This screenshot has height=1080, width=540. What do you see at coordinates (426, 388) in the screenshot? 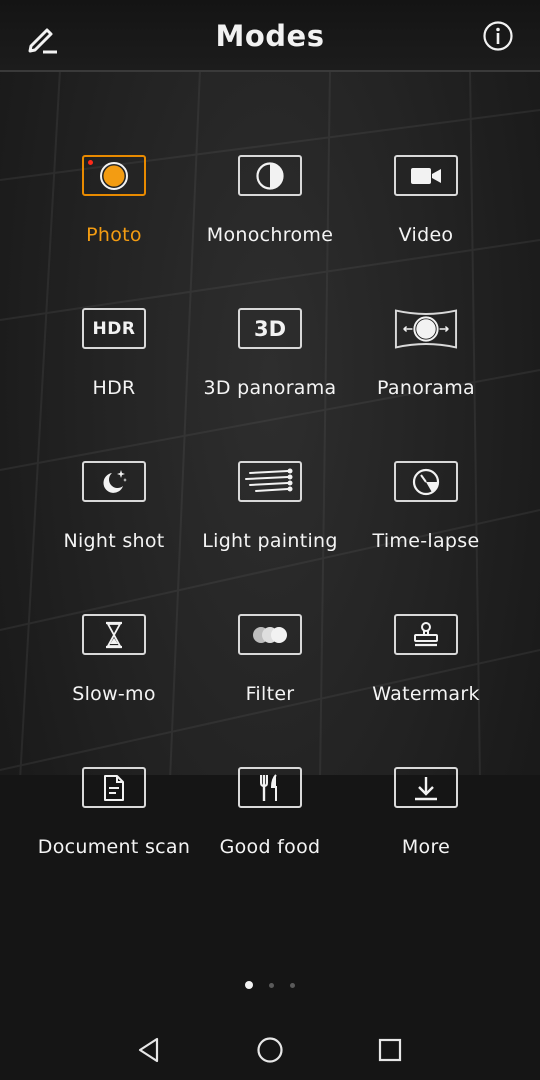
I see `mode-label: Panorama` at bounding box center [426, 388].